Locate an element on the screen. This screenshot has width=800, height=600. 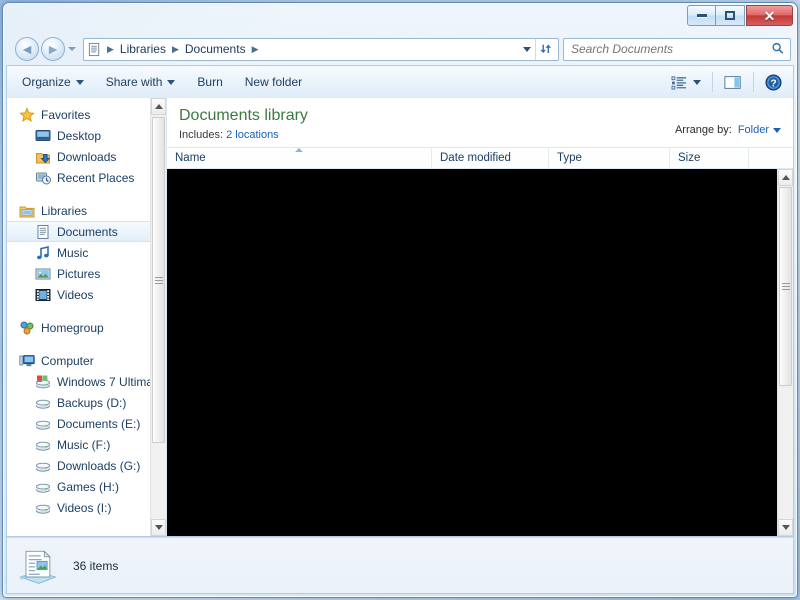
change-view-icon is located at coordinates (679, 82).